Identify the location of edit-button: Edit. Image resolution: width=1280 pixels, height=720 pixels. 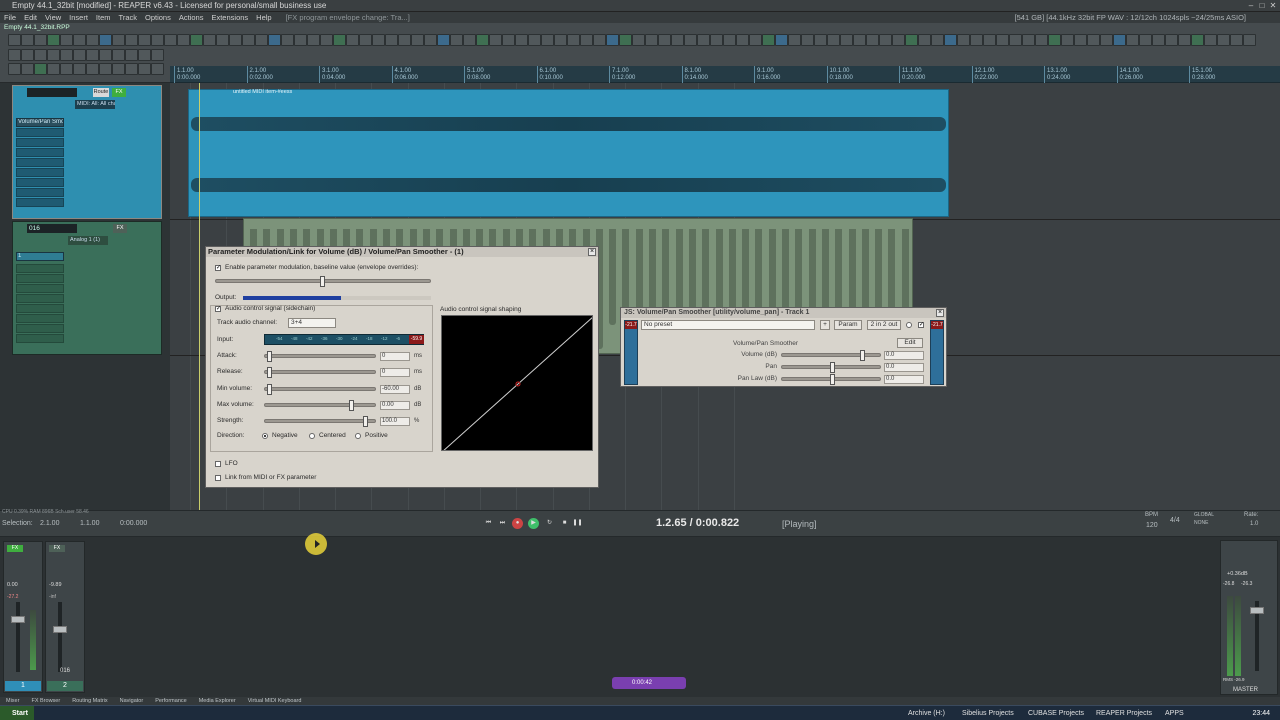
(910, 343).